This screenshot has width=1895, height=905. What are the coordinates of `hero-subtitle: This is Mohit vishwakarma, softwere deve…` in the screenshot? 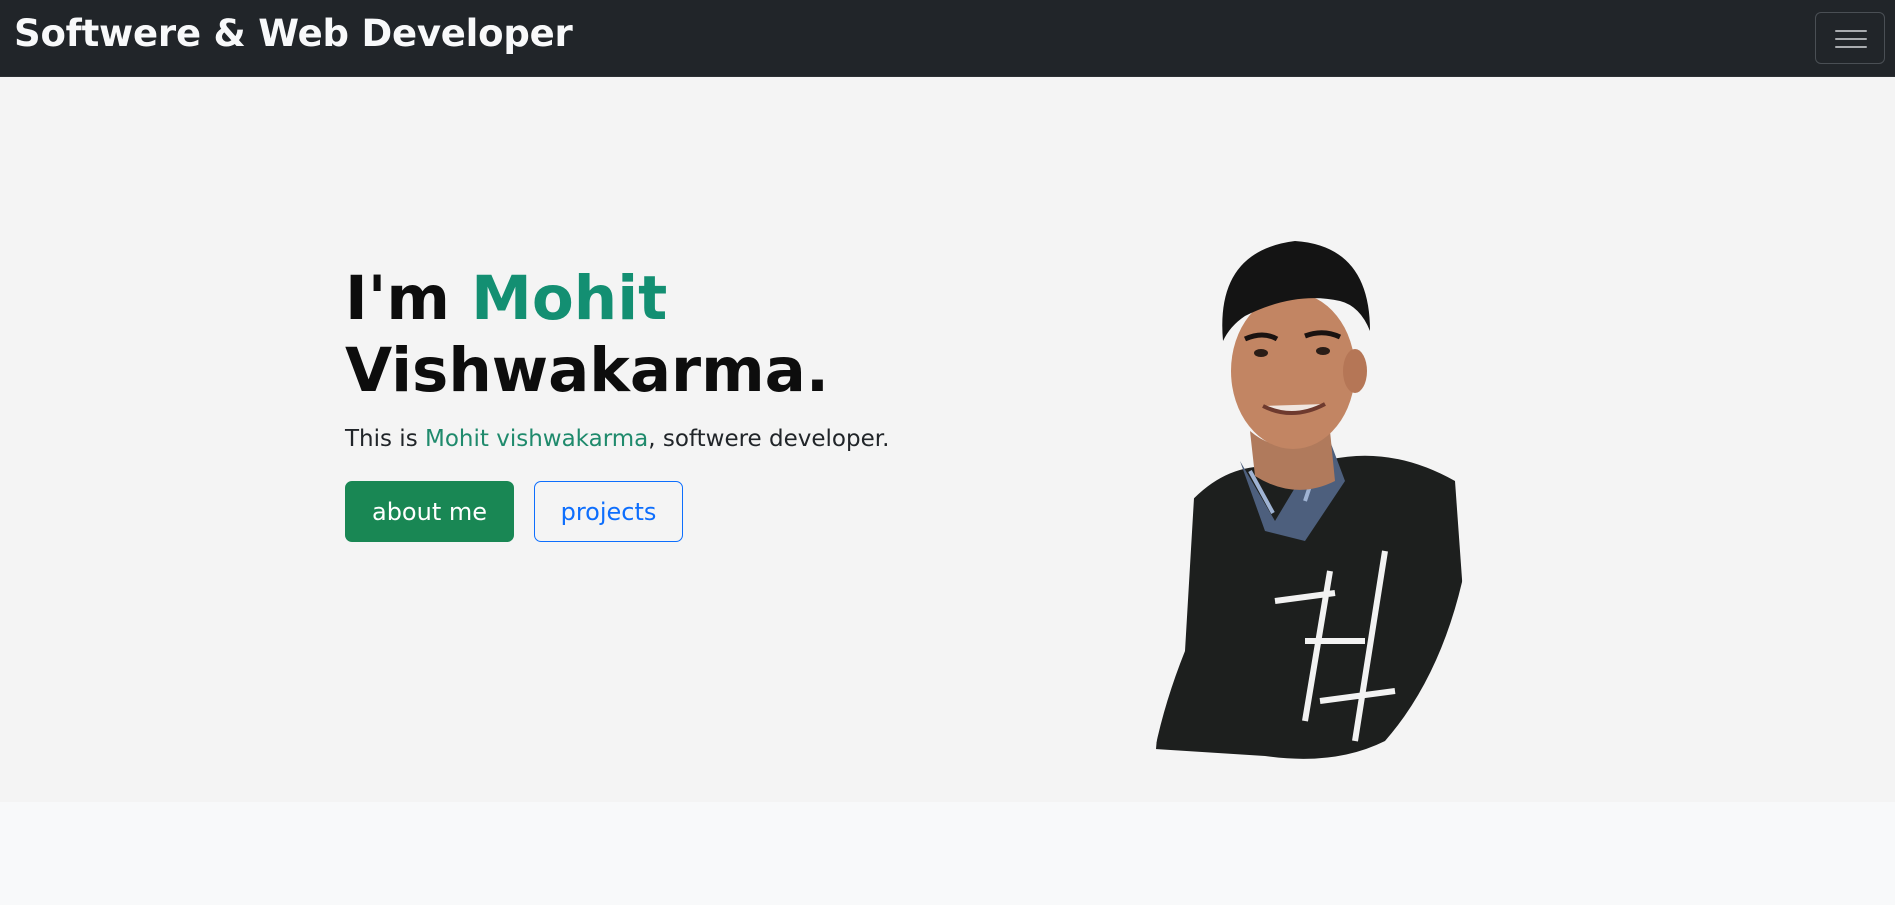 It's located at (617, 439).